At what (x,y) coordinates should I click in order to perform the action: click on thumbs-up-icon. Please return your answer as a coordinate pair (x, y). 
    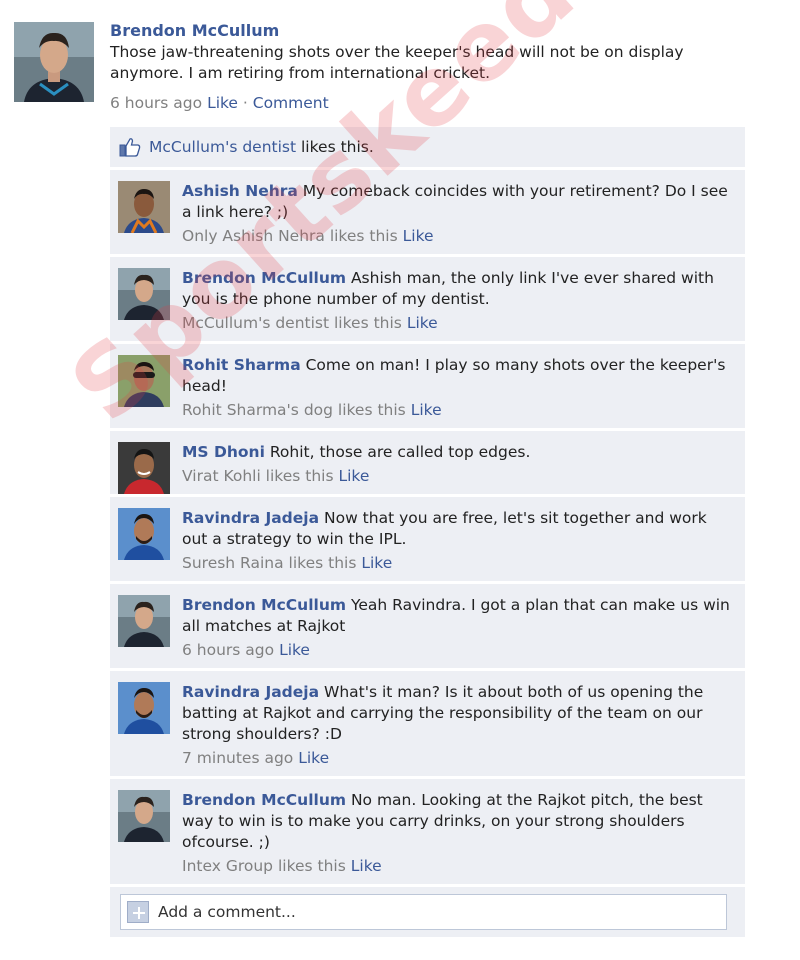
    Looking at the image, I should click on (130, 147).